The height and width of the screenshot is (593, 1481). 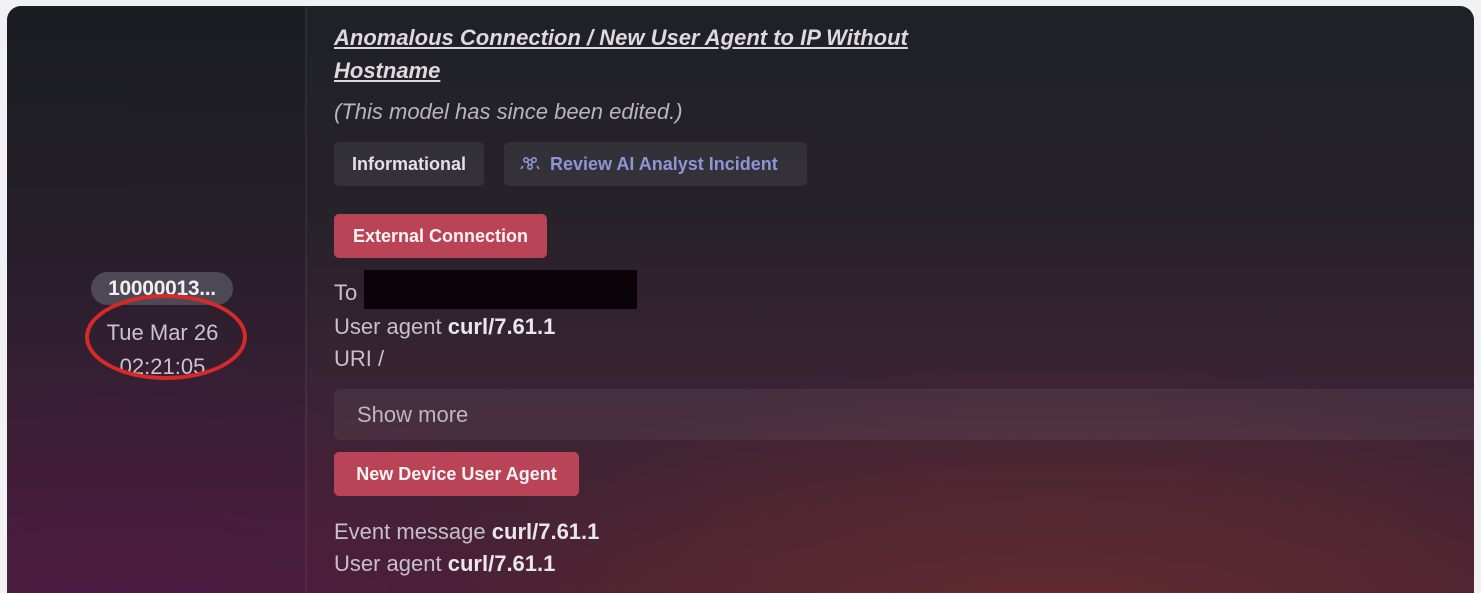 I want to click on detail-event-message-value: curl/7.61.1, so click(x=545, y=531).